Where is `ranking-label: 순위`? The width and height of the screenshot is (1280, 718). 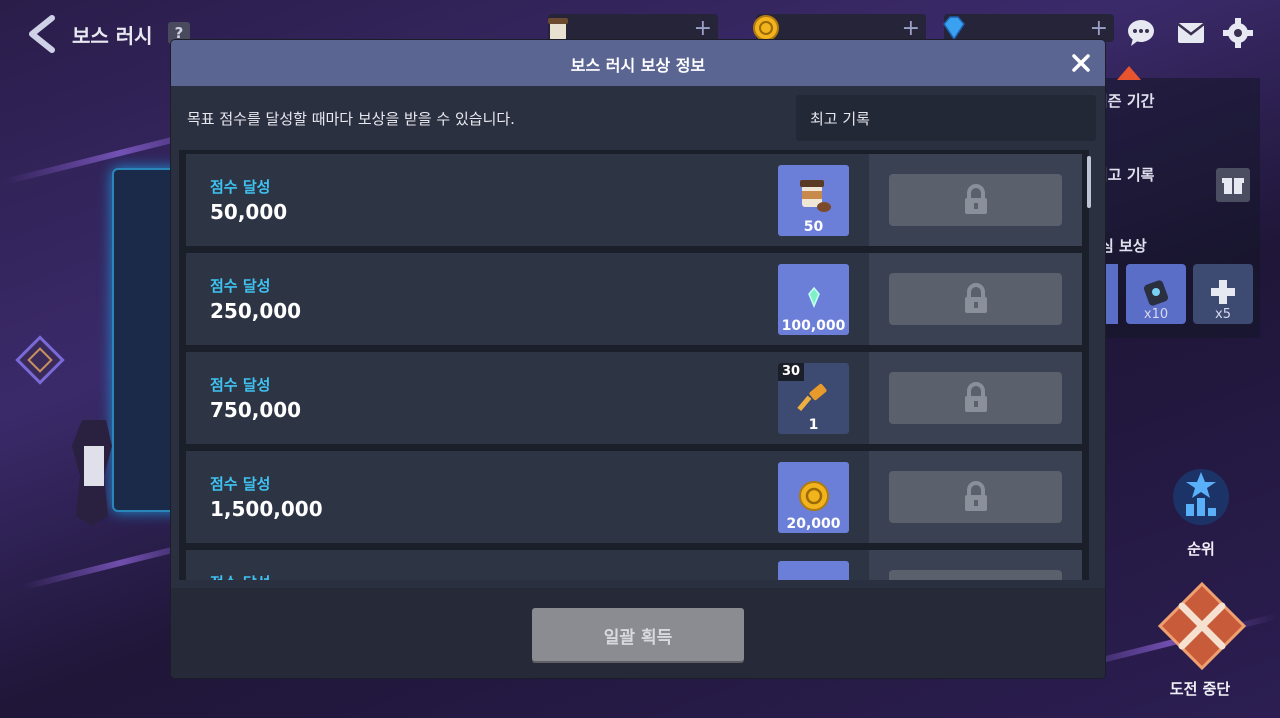
ranking-label: 순위 is located at coordinates (1201, 549).